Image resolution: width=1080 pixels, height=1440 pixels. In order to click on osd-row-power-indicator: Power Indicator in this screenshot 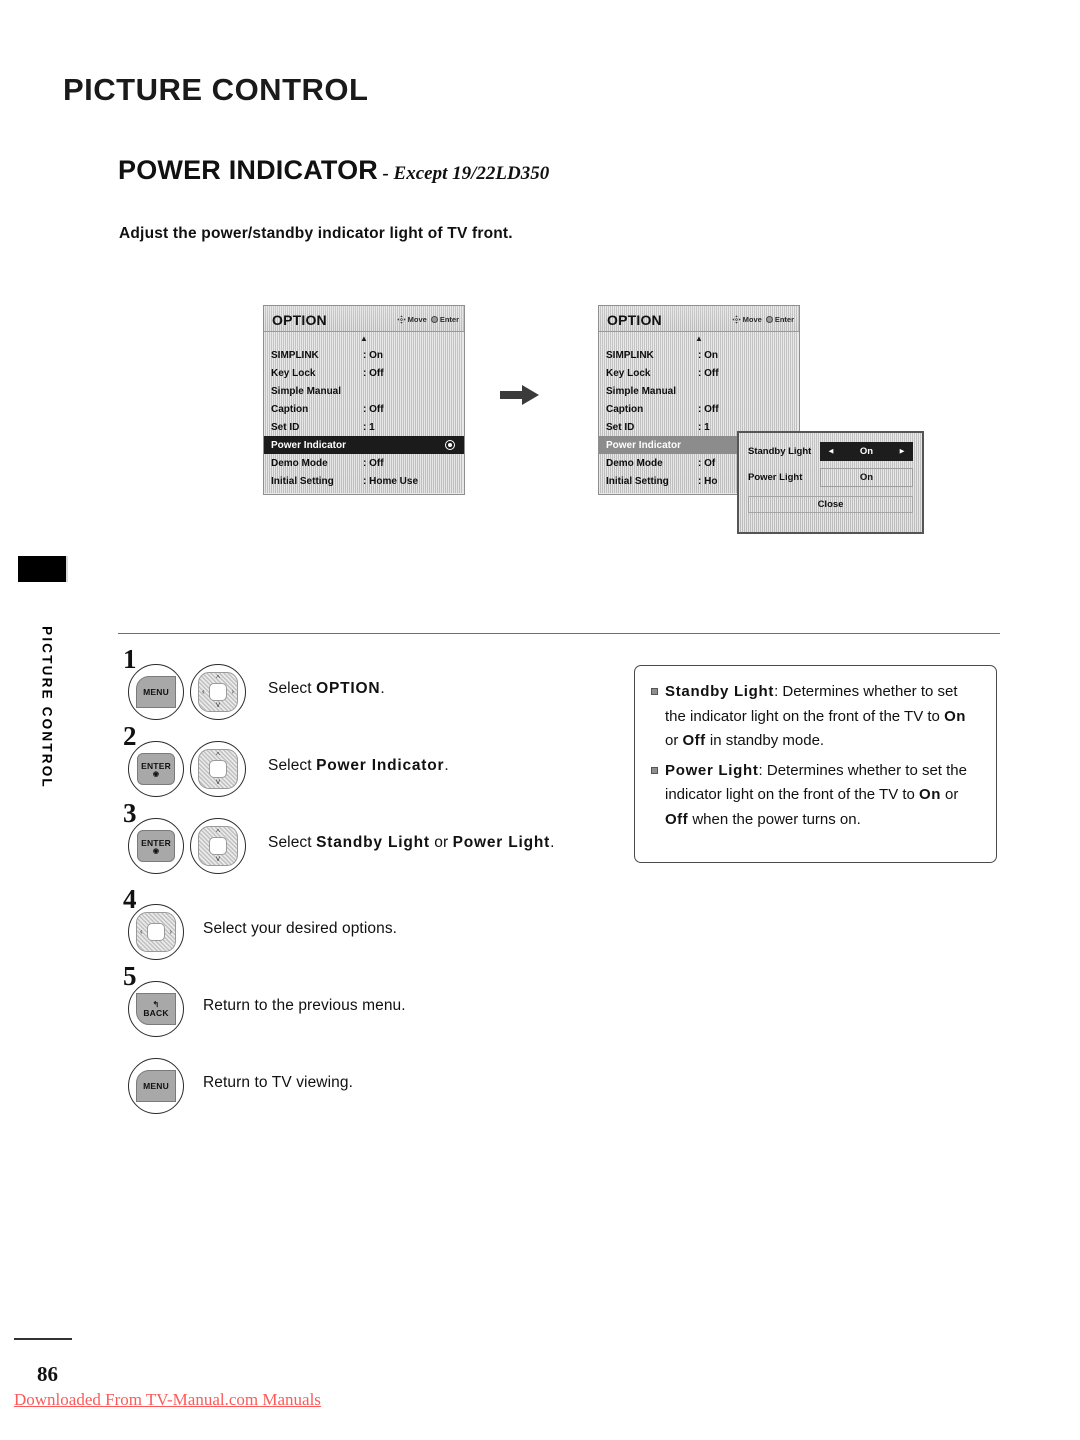, I will do `click(364, 445)`.